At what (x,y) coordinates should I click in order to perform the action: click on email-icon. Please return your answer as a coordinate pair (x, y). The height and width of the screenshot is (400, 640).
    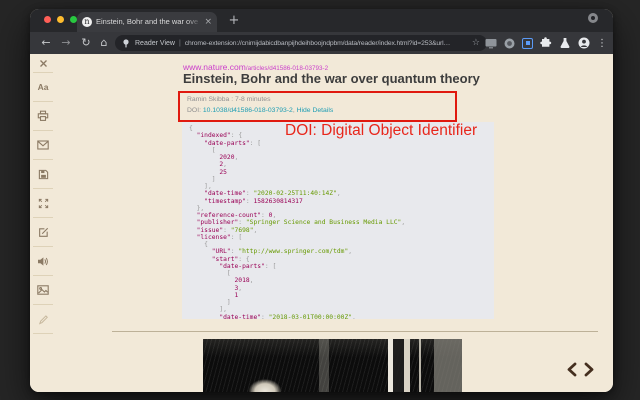
    Looking at the image, I should click on (43, 145).